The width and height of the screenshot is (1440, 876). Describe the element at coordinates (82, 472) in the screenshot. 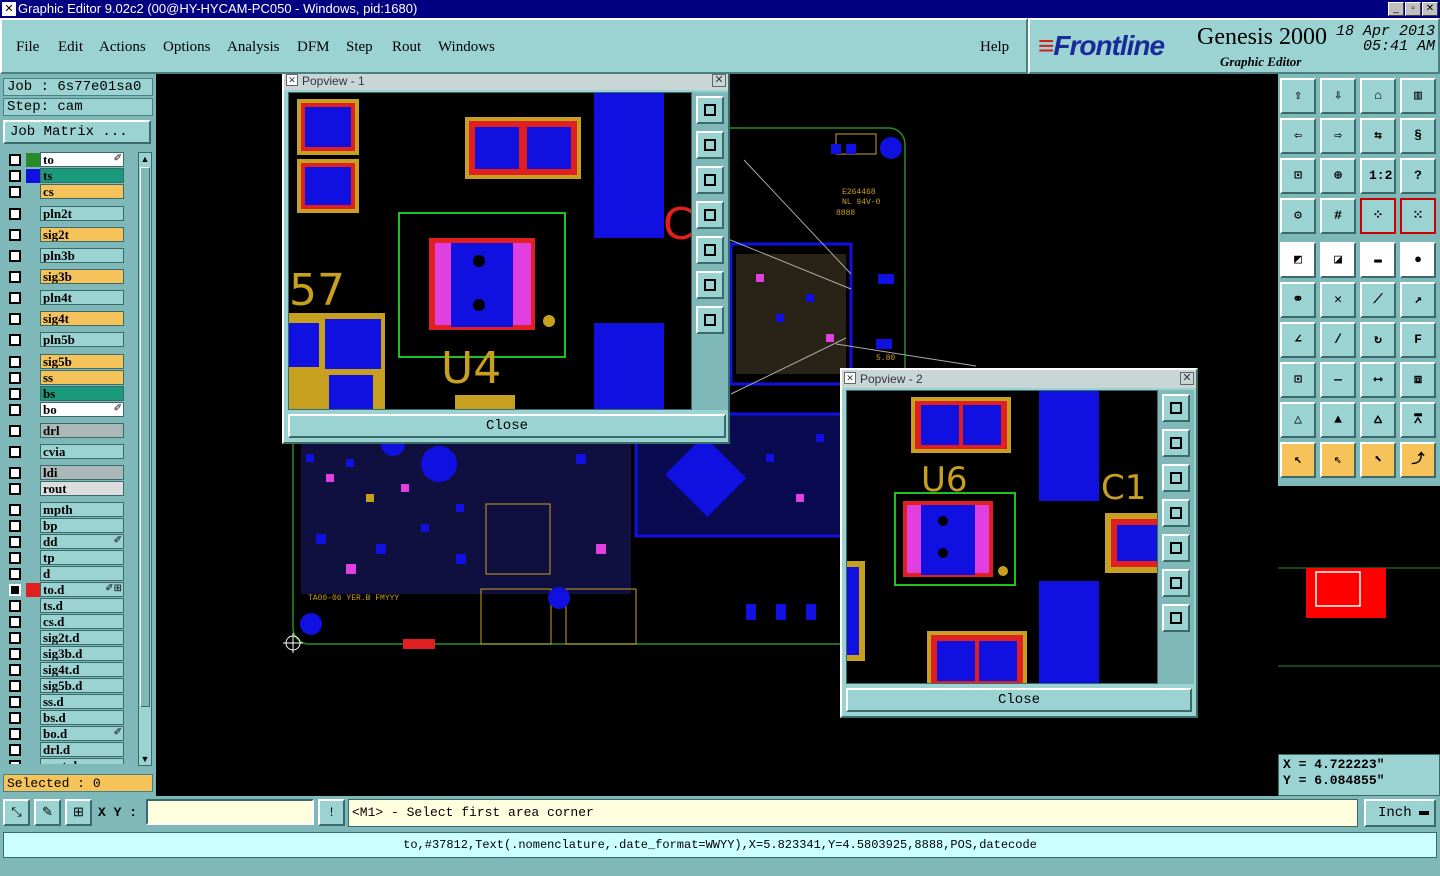

I see `layer-name: ldi` at that location.